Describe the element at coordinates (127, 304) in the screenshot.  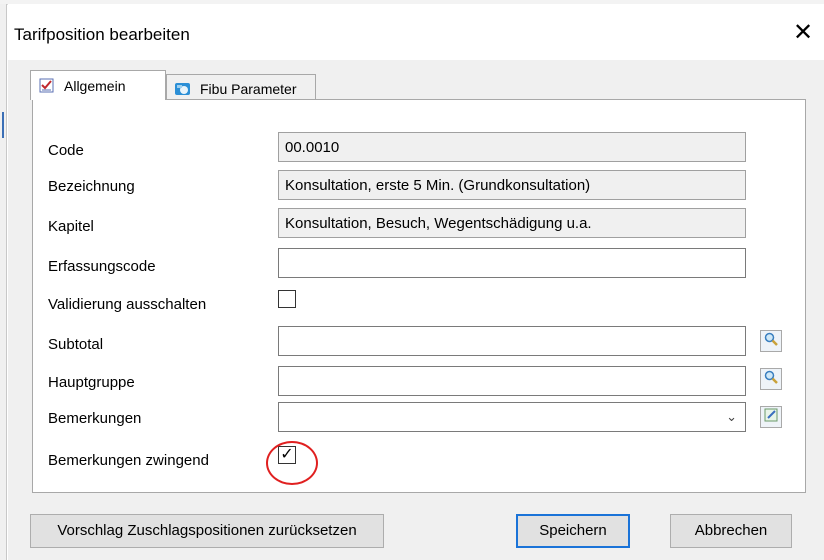
I see `validierung-label: Validierung ausschalten` at that location.